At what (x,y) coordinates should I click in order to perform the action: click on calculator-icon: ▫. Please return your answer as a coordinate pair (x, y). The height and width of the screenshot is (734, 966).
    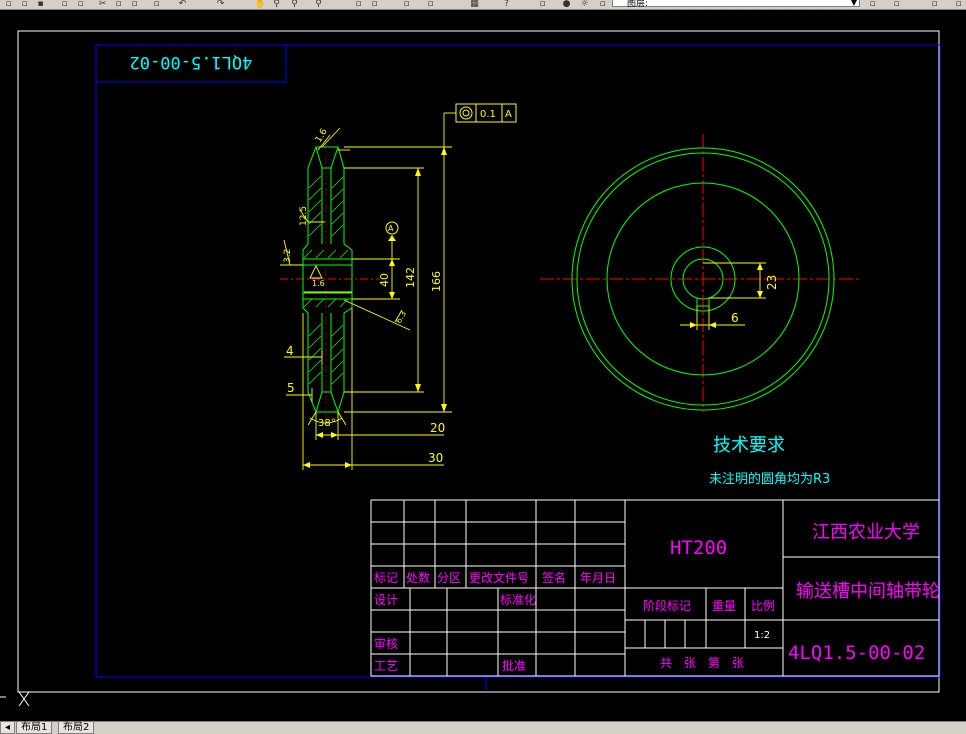
    Looking at the image, I should click on (430, 4).